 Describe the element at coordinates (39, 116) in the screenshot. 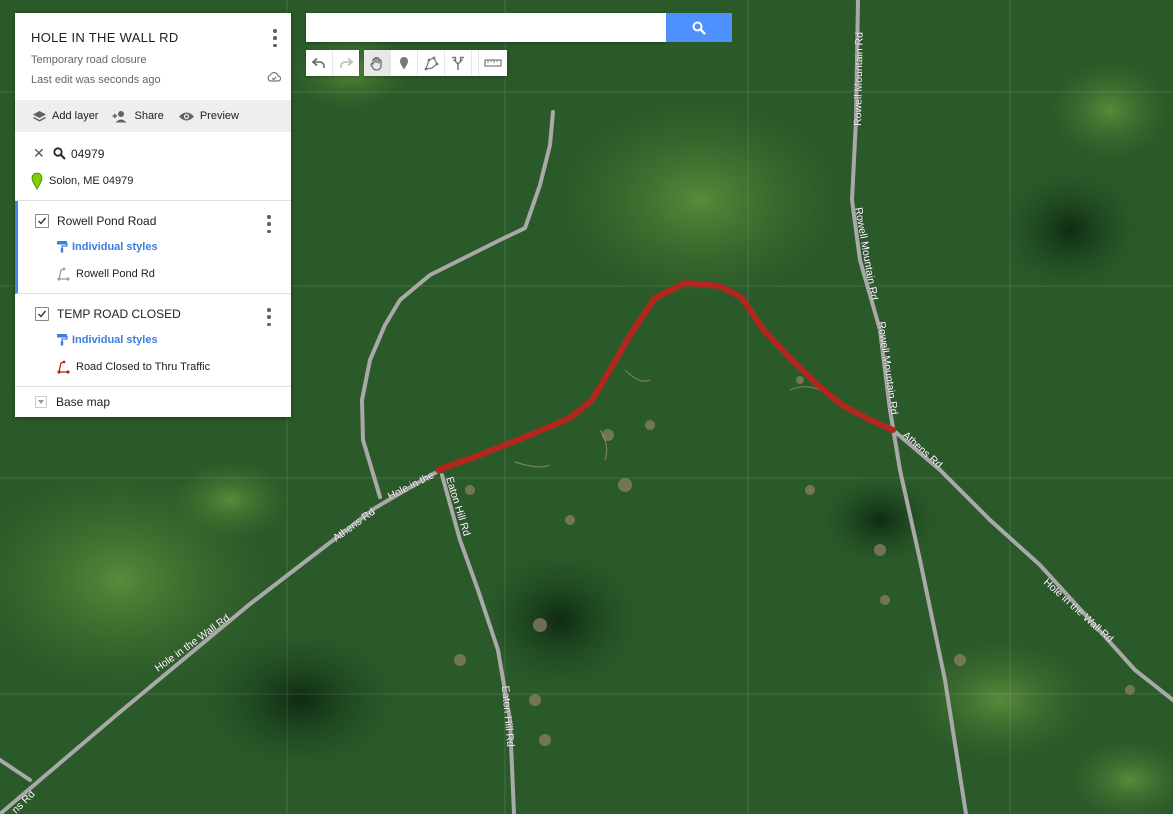

I see `layers-icon` at that location.